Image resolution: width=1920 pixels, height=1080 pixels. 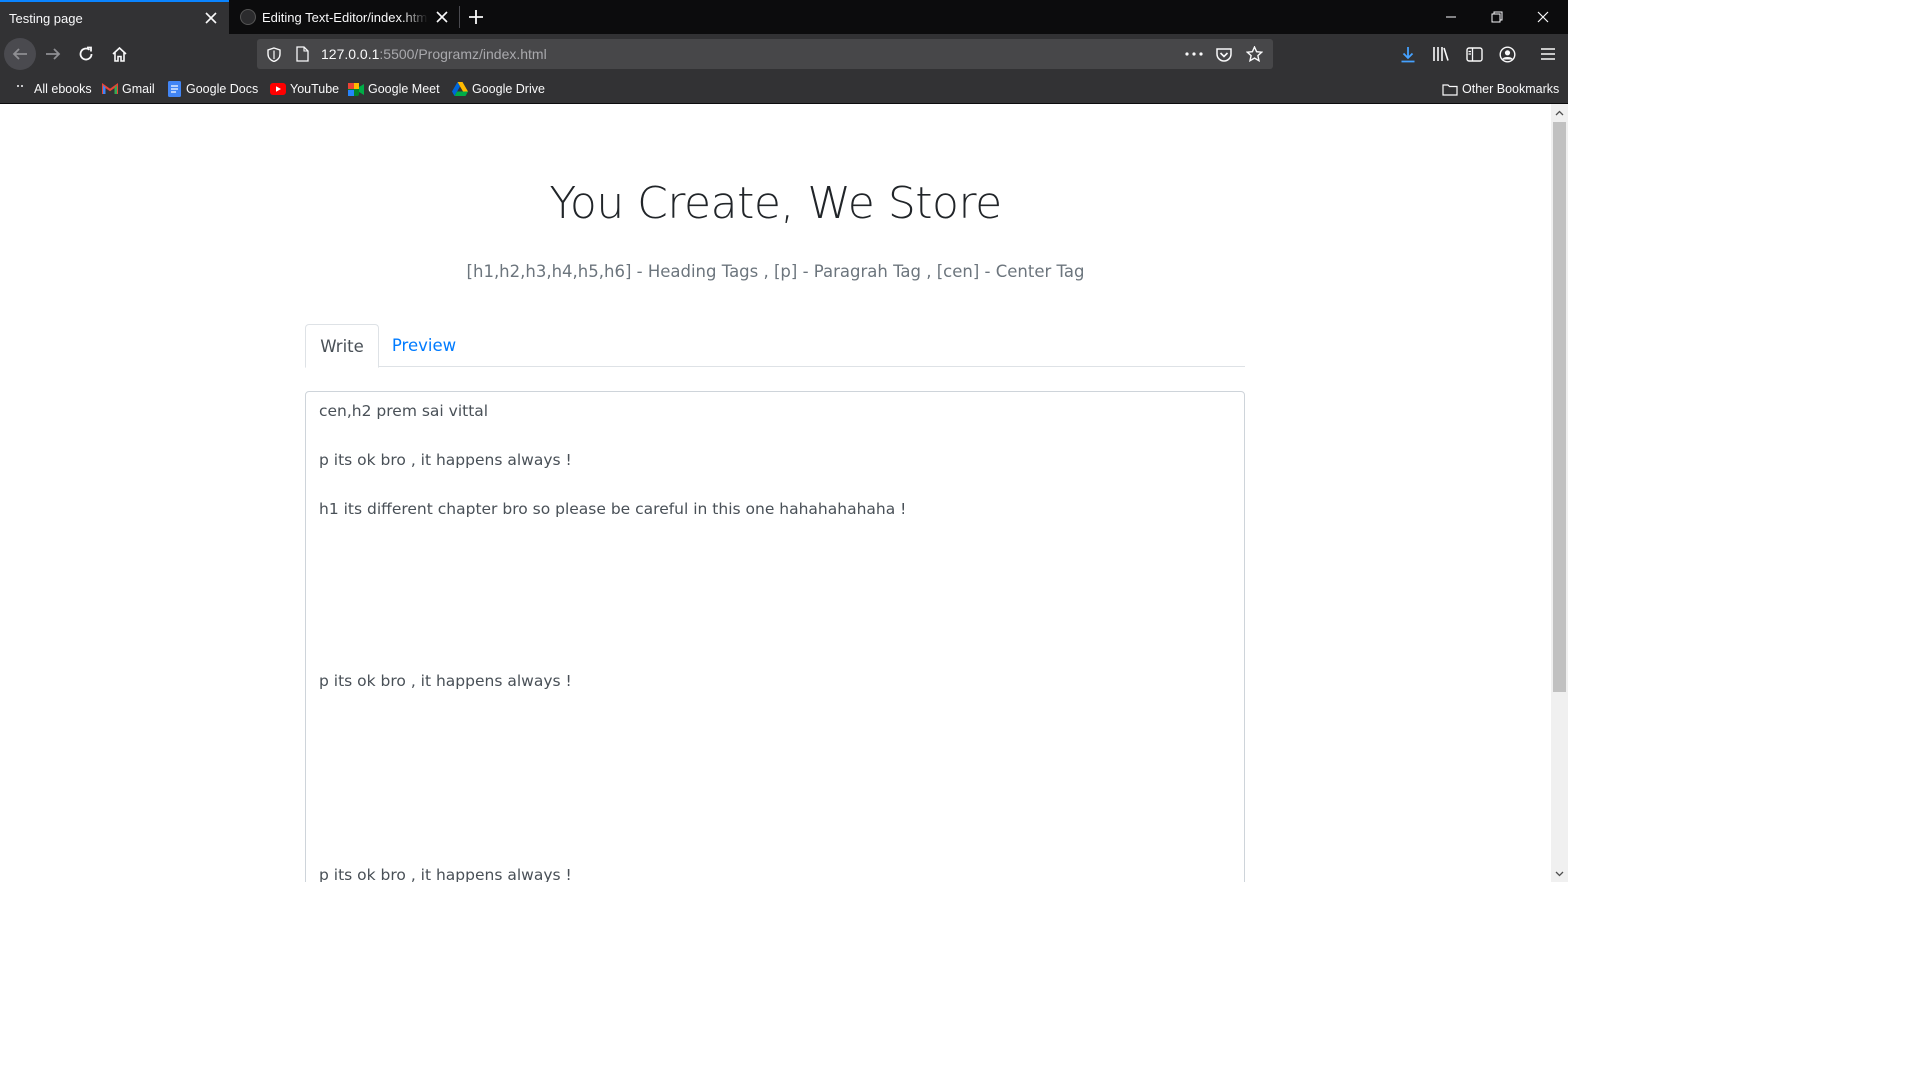 What do you see at coordinates (459, 17) in the screenshot?
I see `tab-separator` at bounding box center [459, 17].